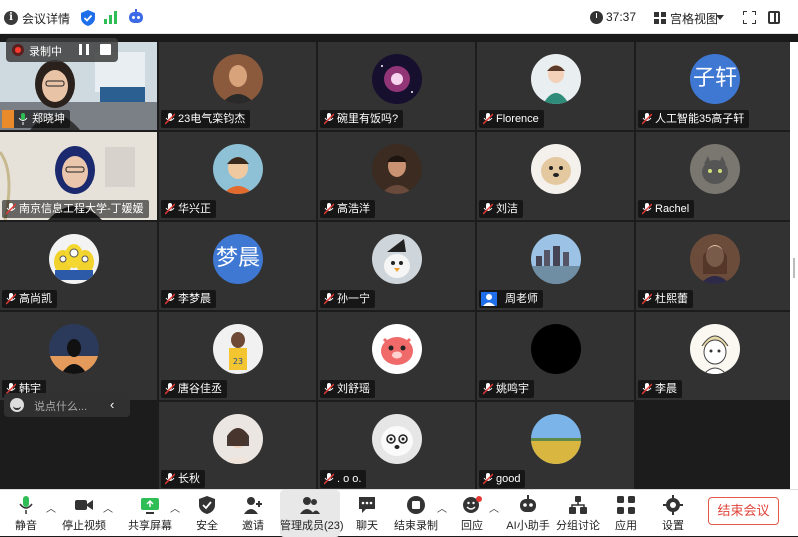 The width and height of the screenshot is (798, 537). I want to click on shield-icon, so click(88, 18).